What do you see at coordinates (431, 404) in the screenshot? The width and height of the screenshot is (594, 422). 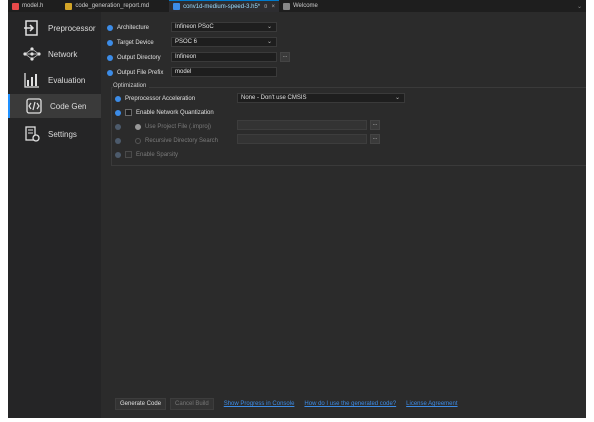 I see `license-agreement-link: License Agreement` at bounding box center [431, 404].